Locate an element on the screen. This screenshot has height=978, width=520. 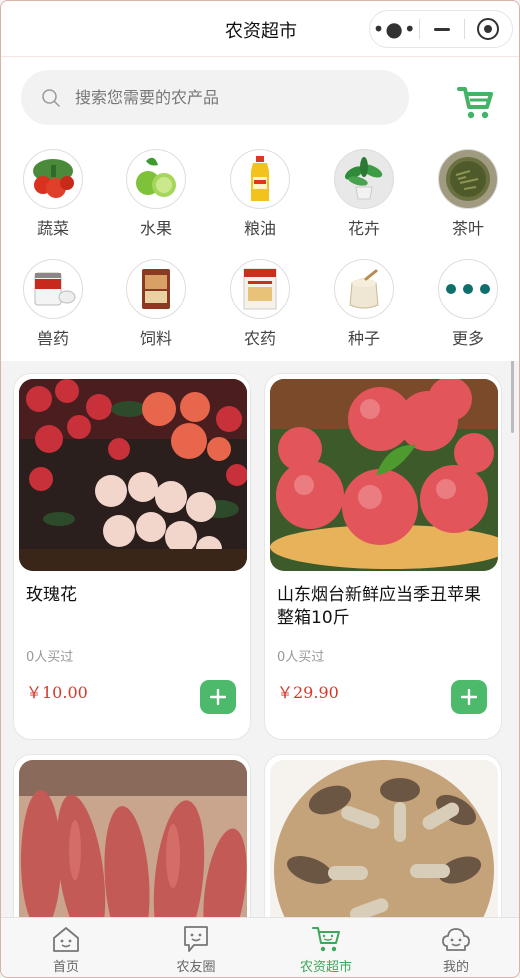
minimize-icon is located at coordinates (441, 29).